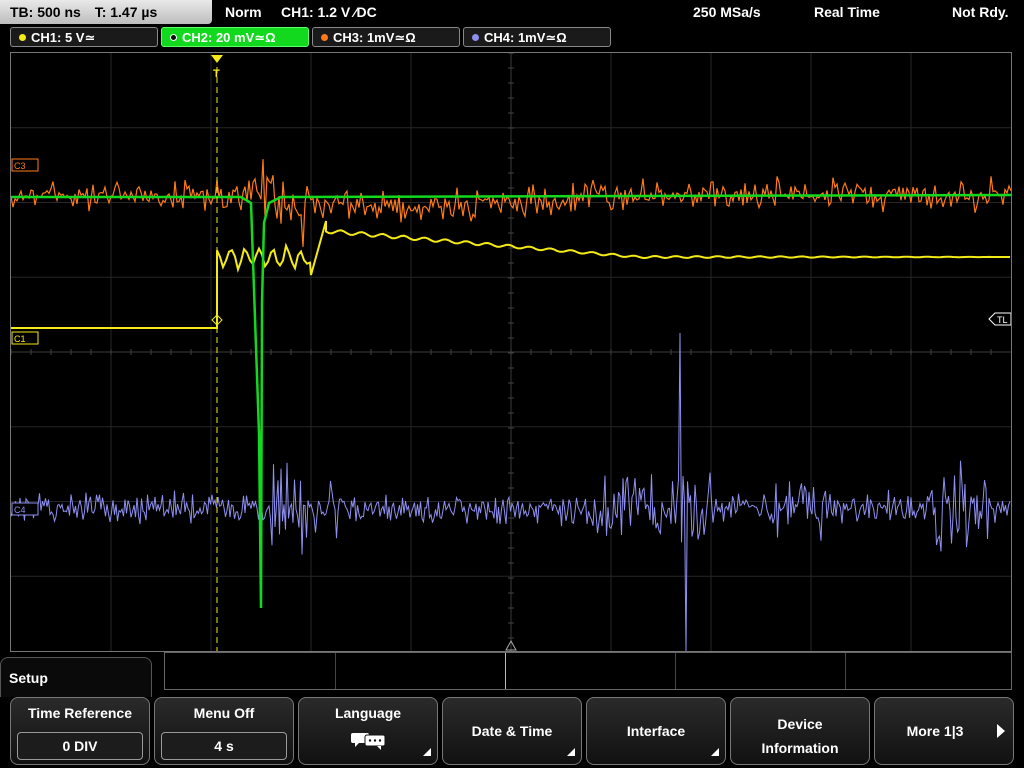  What do you see at coordinates (216, 74) in the screenshot?
I see `trigger-marker-label: T` at bounding box center [216, 74].